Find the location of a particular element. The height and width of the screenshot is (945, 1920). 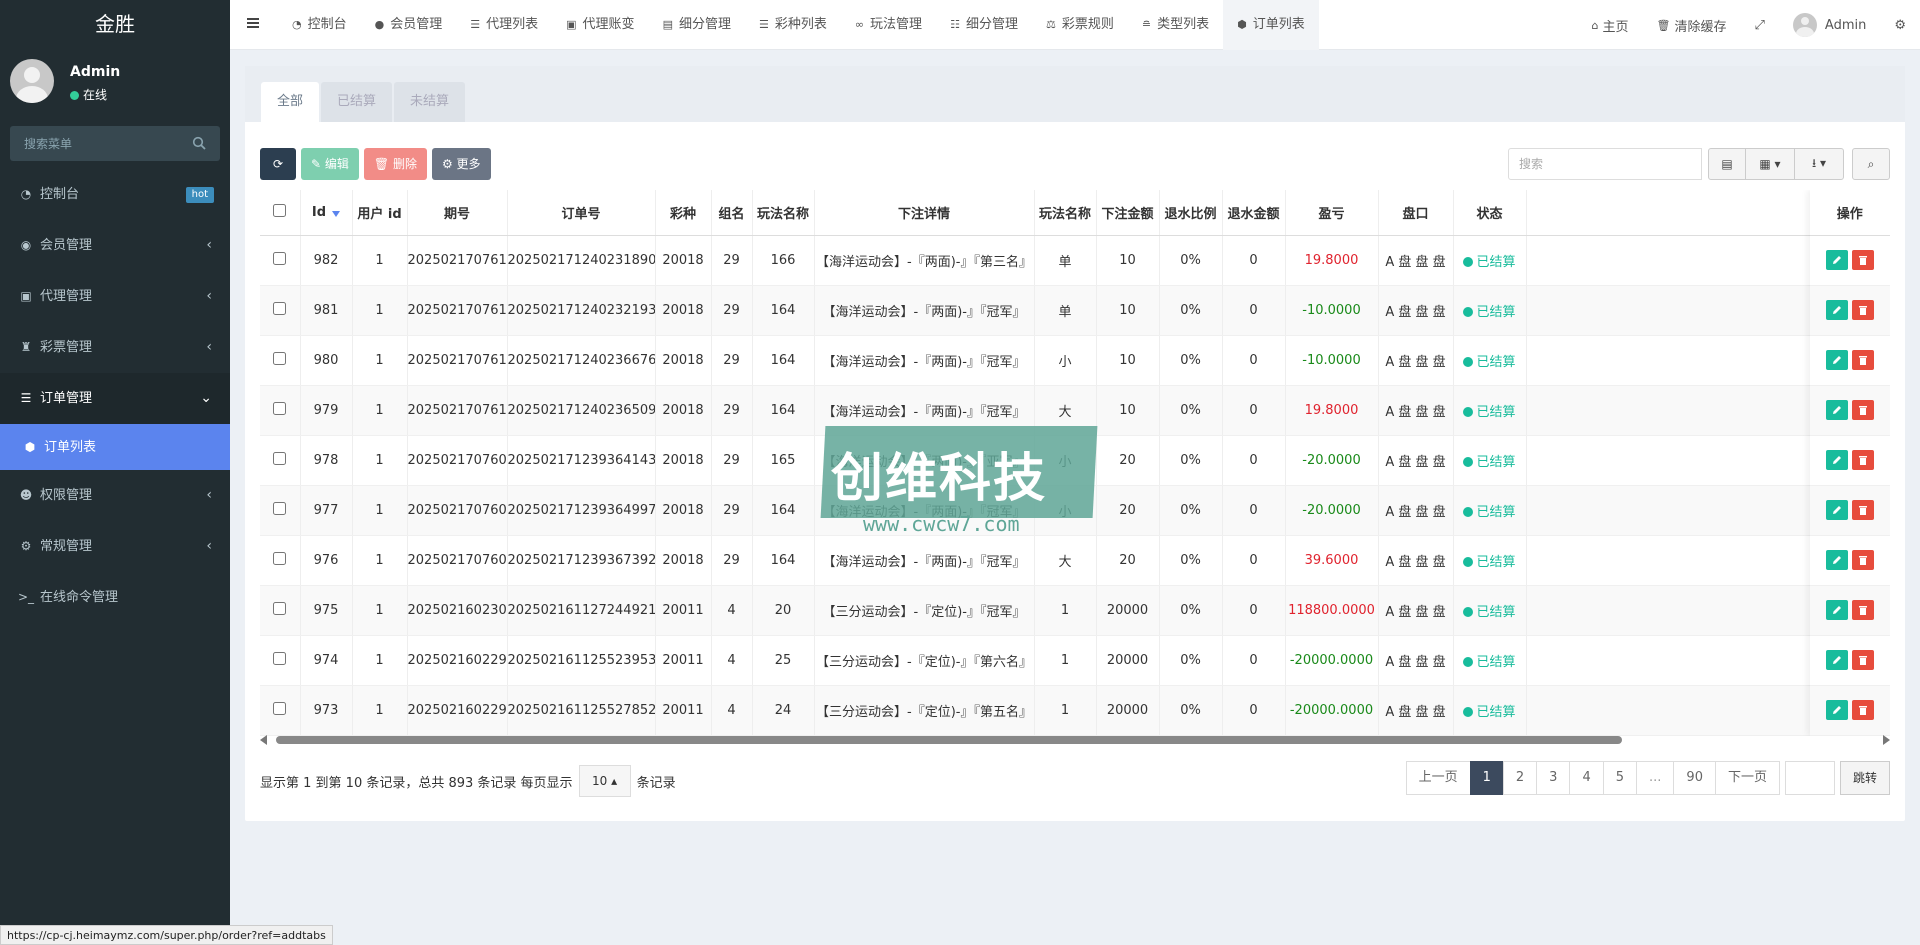

table-search-input is located at coordinates (1605, 164).